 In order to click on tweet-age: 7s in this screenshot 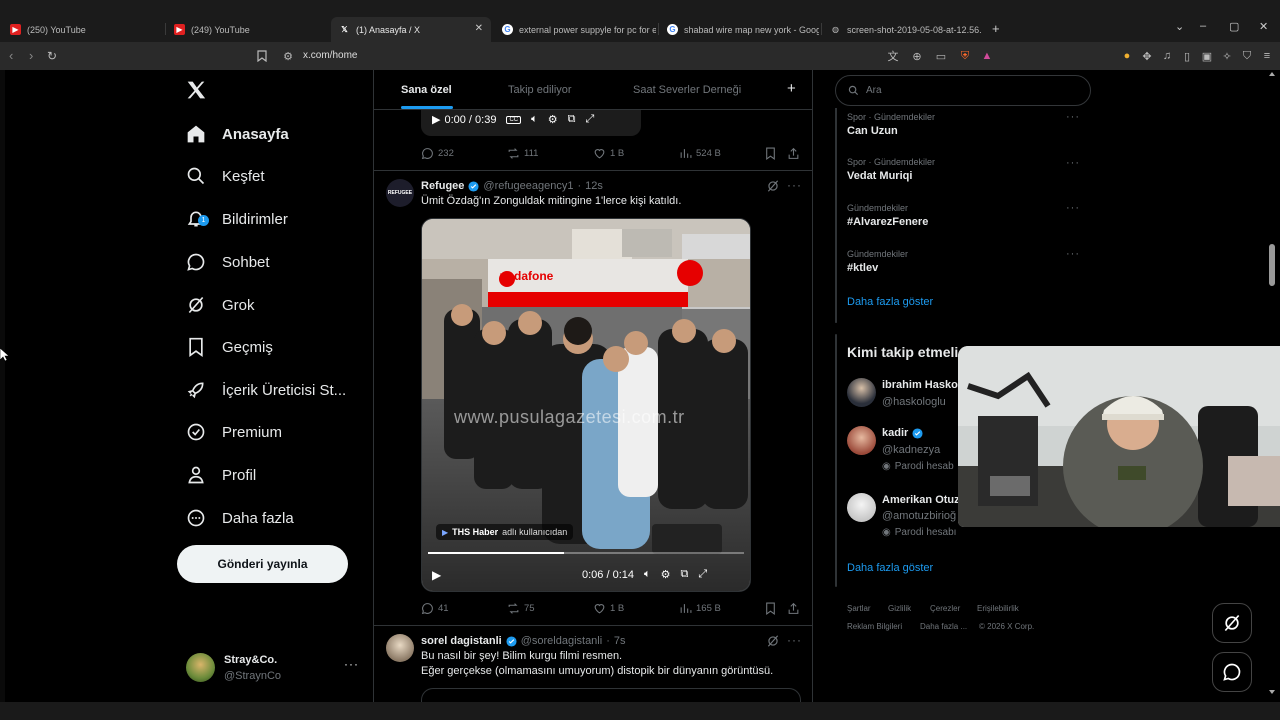, I will do `click(620, 641)`.